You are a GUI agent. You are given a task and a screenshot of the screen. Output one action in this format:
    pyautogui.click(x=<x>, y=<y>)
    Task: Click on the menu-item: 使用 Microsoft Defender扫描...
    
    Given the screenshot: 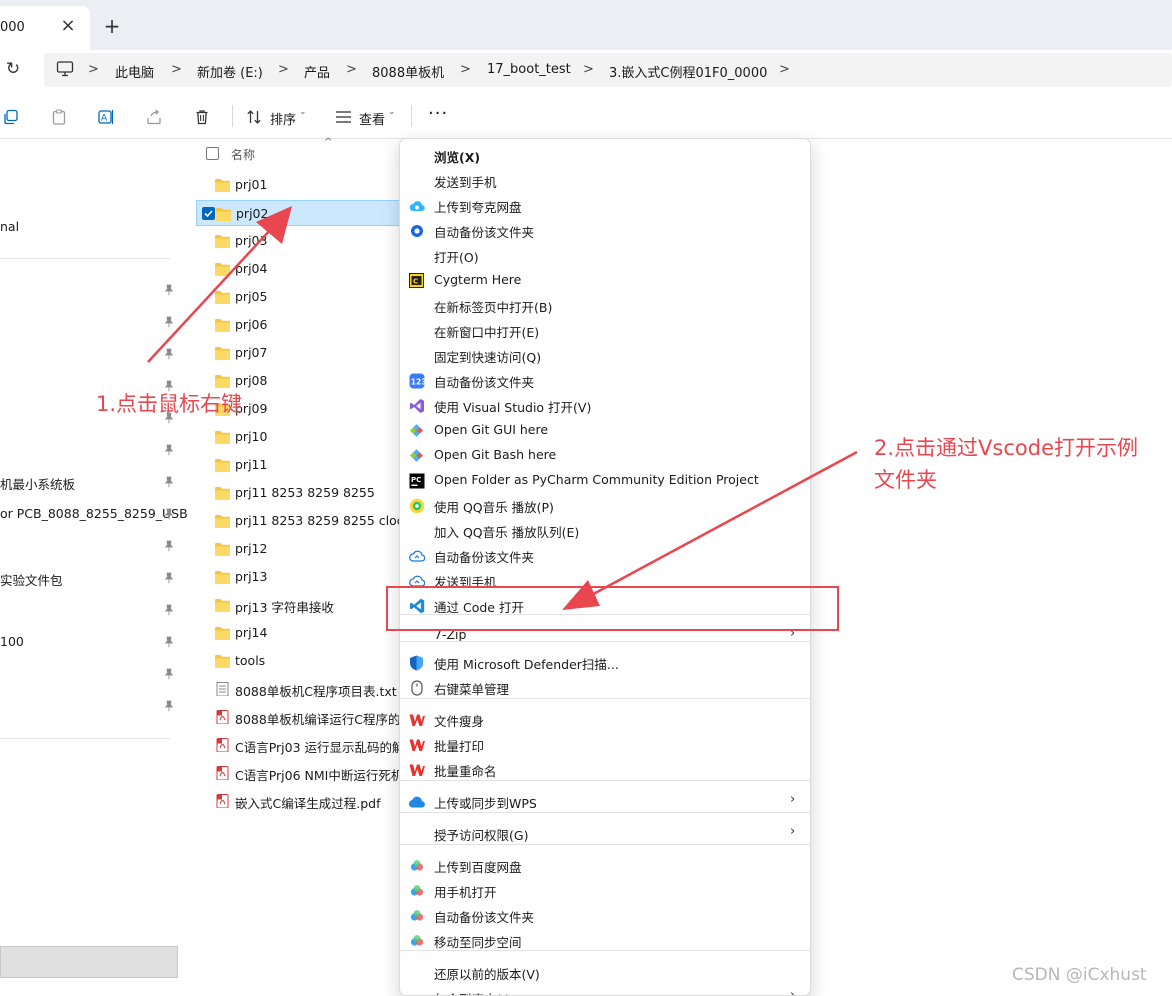 What is the action you would take?
    pyautogui.click(x=605, y=662)
    